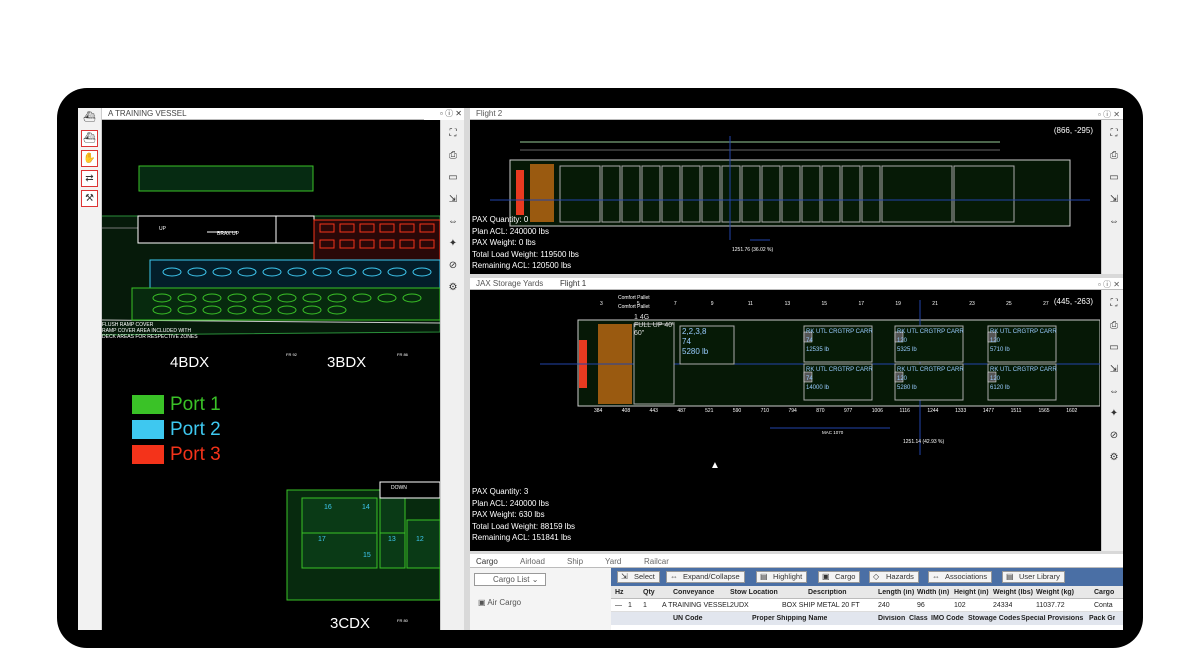 The width and height of the screenshot is (1200, 648). I want to click on associations-button: ⇔ Associations, so click(960, 577).